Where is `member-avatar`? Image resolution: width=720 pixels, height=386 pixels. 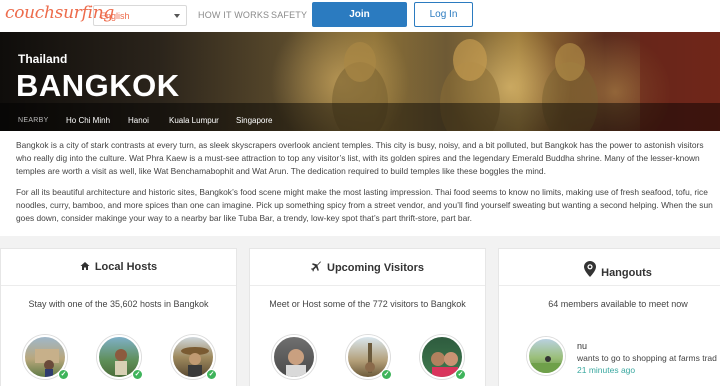
member-avatar is located at coordinates (546, 356).